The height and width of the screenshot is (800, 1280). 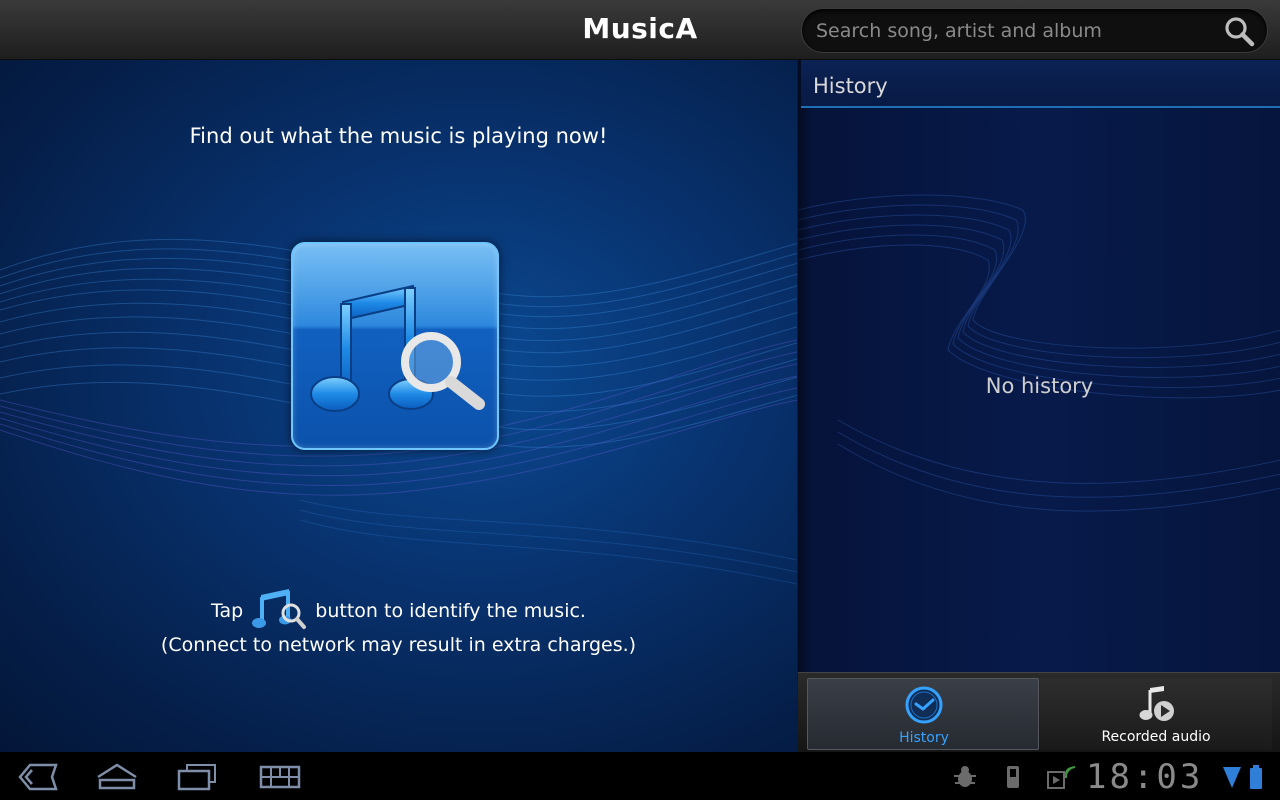 I want to click on battery-icon, so click(x=1261, y=777).